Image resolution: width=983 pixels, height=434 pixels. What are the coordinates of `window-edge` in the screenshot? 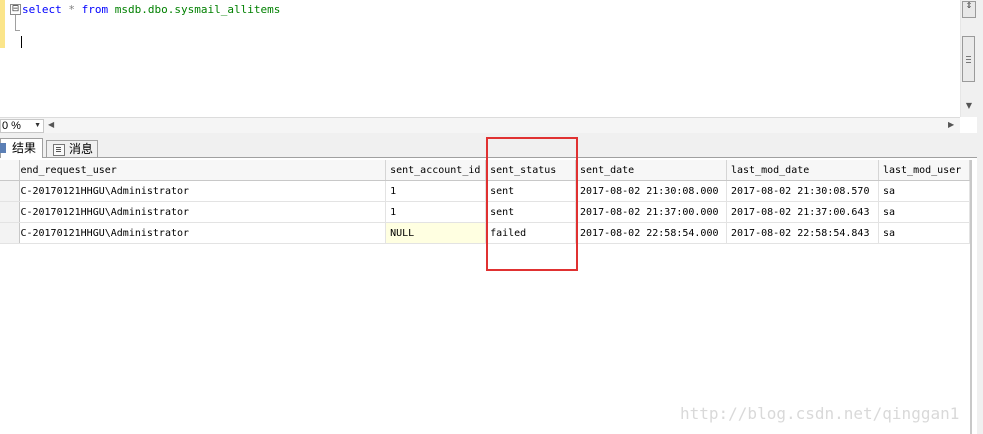 It's located at (980, 217).